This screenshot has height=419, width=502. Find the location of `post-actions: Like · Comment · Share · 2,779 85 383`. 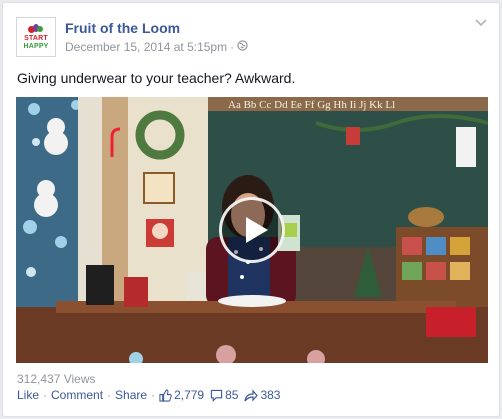

post-actions: Like · Comment · Share · 2,779 85 383 is located at coordinates (151, 395).